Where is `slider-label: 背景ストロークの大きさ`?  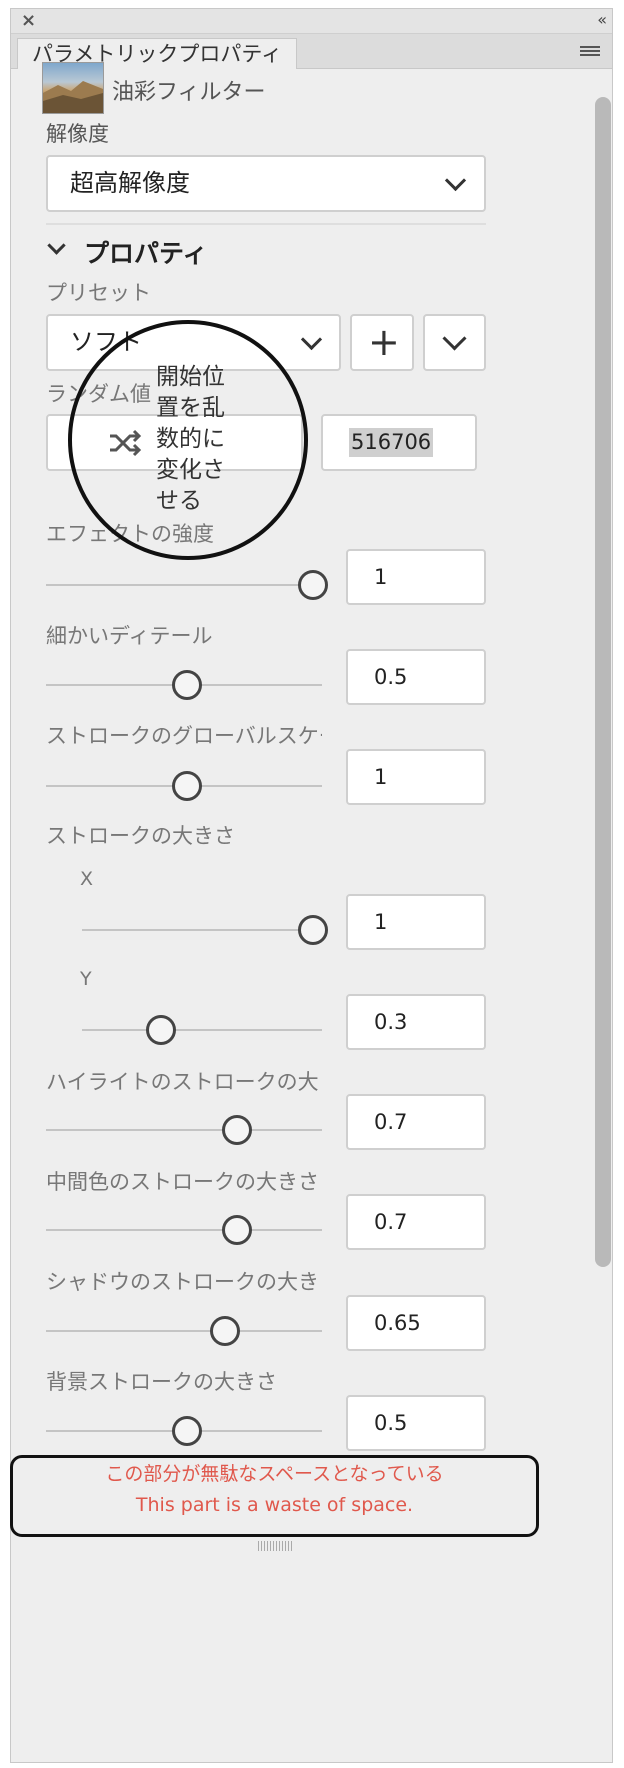 slider-label: 背景ストロークの大きさ is located at coordinates (161, 1382).